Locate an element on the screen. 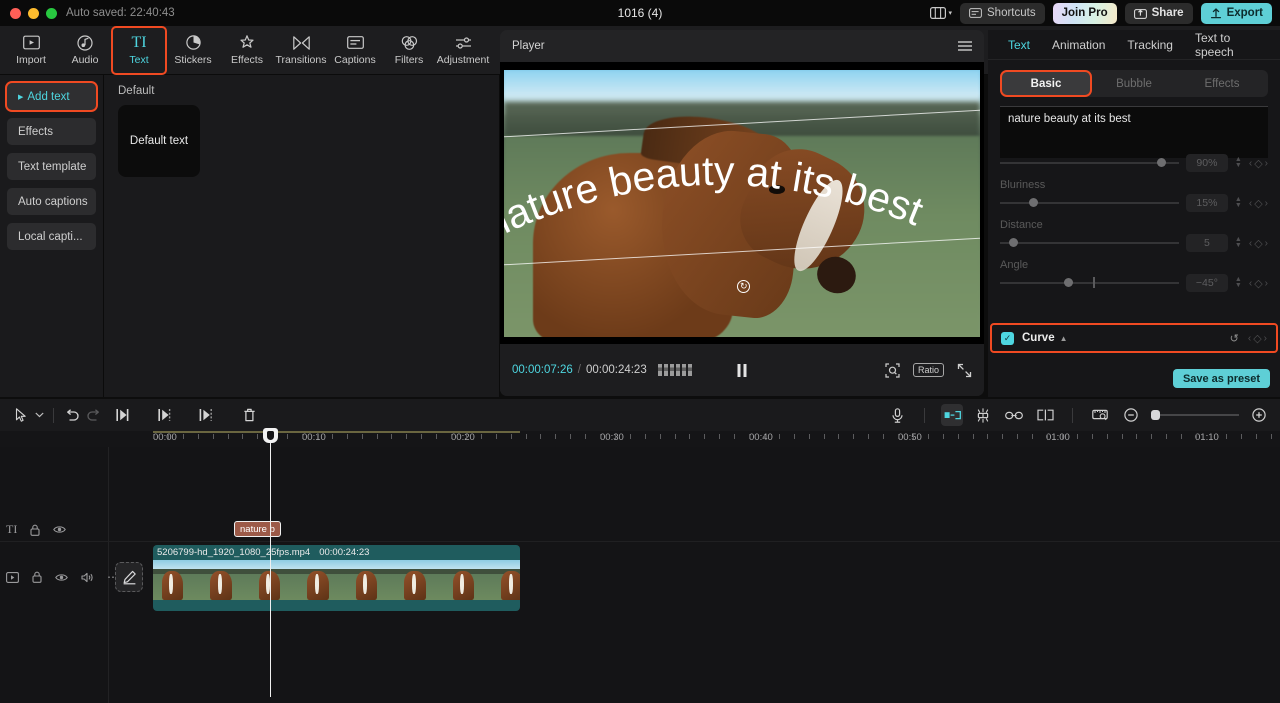  curve-section-header: ✓ Curve ▲ ↺ ‹ ◇ › is located at coordinates (1134, 338).